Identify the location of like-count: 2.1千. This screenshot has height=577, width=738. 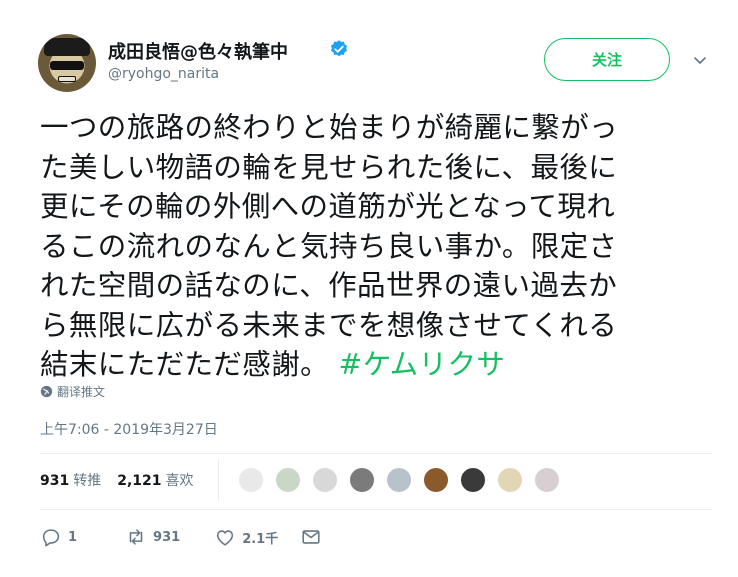
(260, 539).